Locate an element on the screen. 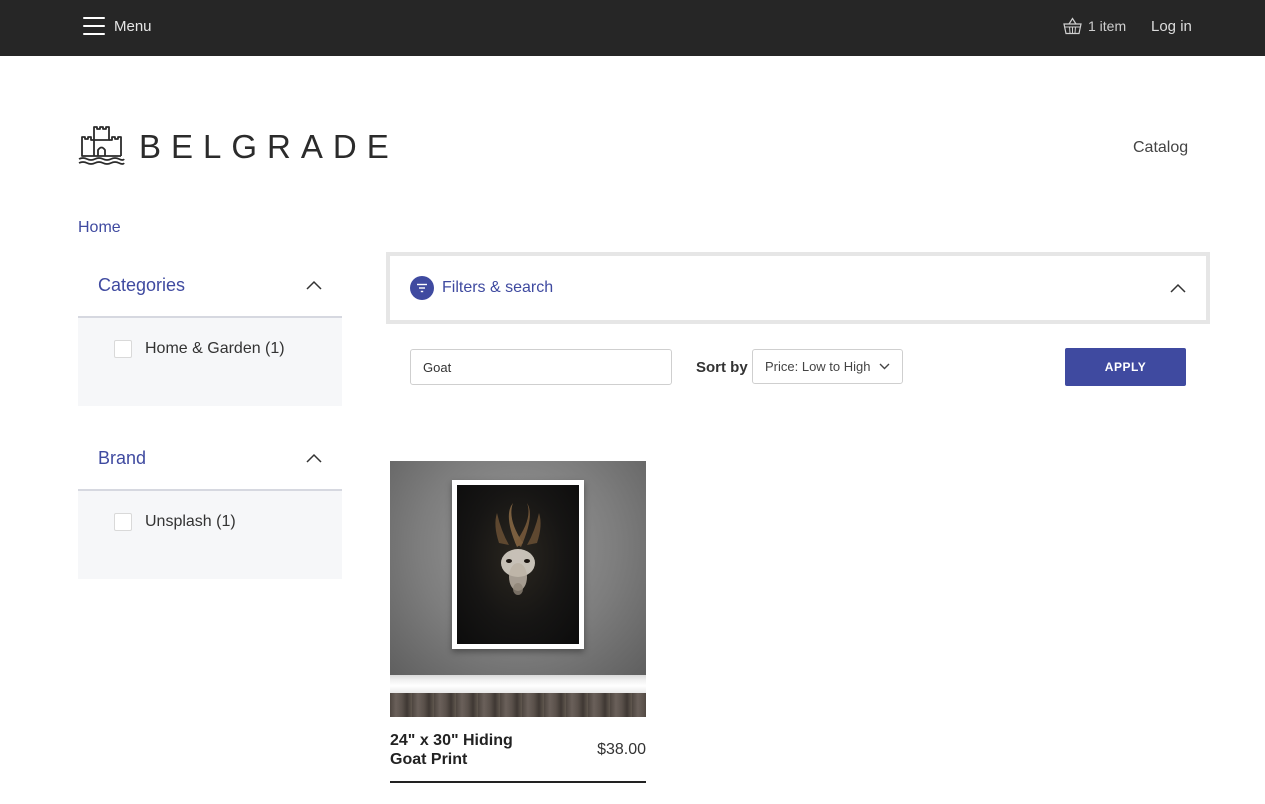 This screenshot has height=804, width=1265. cart-link: 1 item is located at coordinates (1094, 26).